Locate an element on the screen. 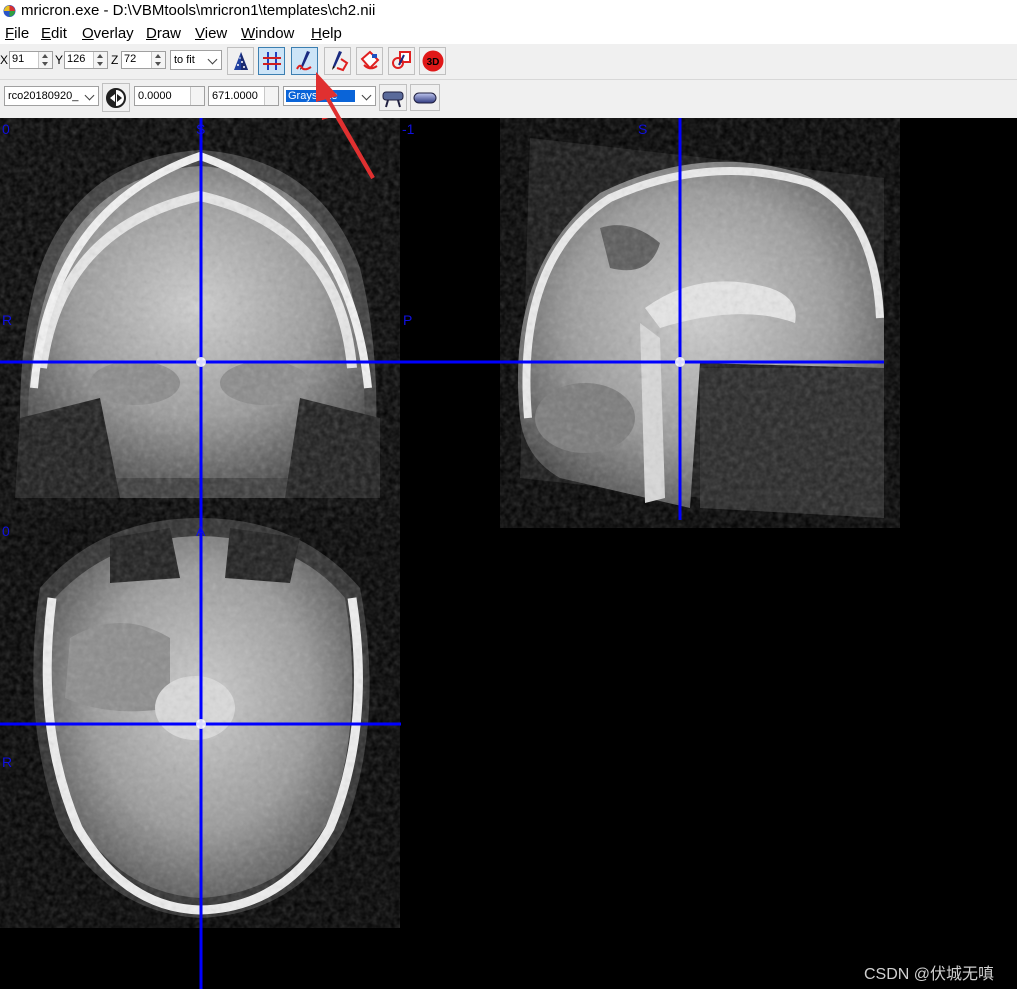 The height and width of the screenshot is (989, 1017). sagittal-label-posterior: P is located at coordinates (408, 320).